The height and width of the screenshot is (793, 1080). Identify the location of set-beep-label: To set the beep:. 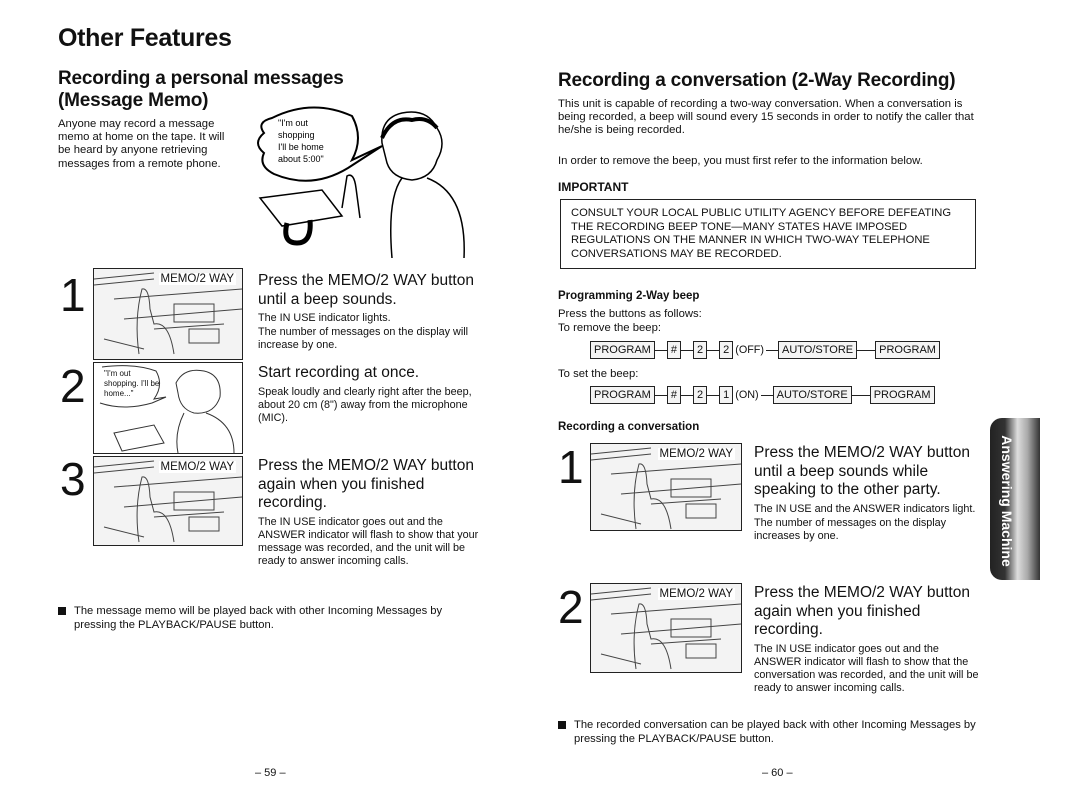
(598, 374).